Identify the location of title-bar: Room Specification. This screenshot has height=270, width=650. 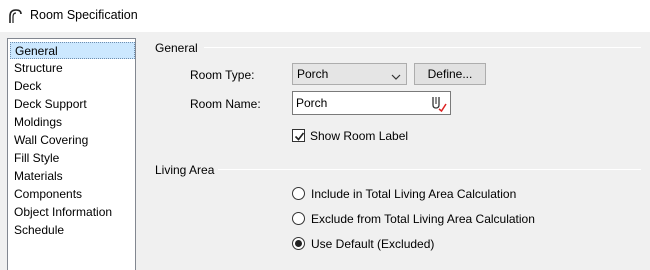
(325, 16).